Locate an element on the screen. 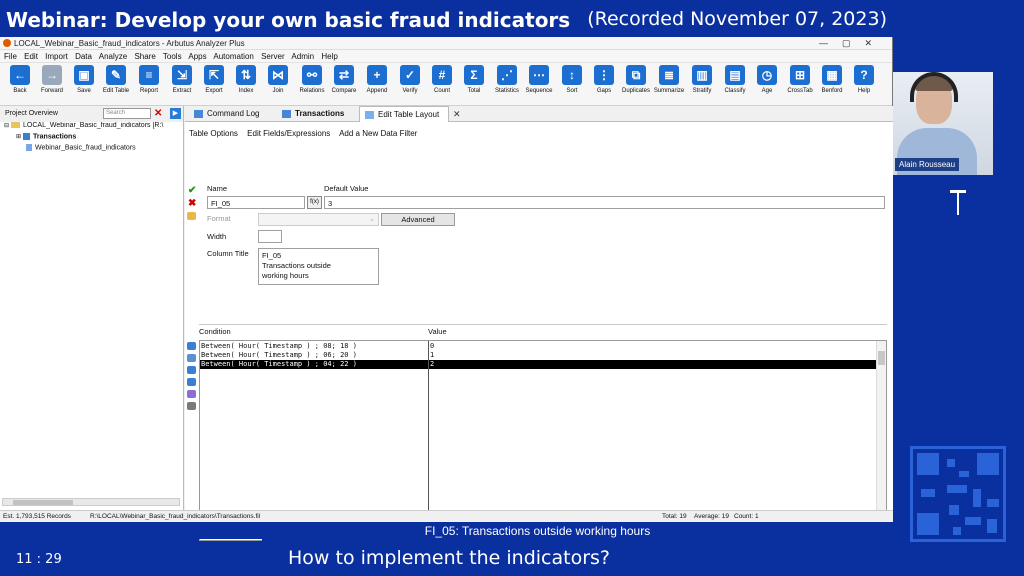 This screenshot has width=1024, height=576. toolbar-age-button: ◷ Age is located at coordinates (767, 85).